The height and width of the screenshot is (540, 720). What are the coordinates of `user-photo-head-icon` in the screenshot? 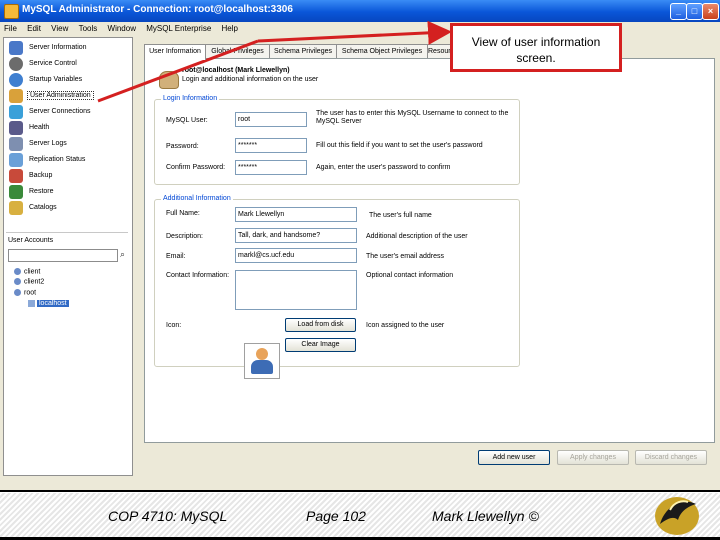 It's located at (262, 354).